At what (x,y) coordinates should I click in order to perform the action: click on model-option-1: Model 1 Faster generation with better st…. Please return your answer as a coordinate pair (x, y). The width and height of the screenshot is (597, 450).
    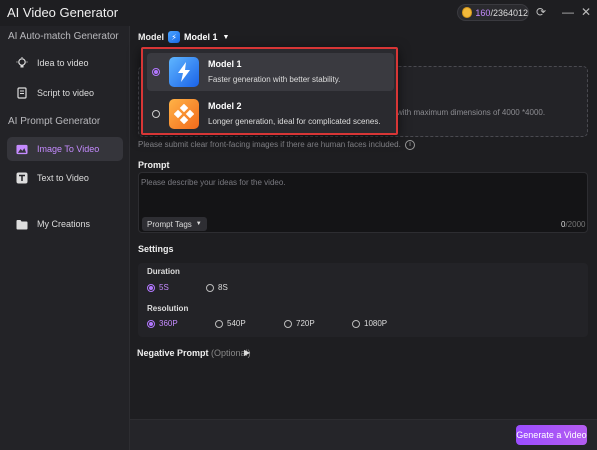
    Looking at the image, I should click on (270, 72).